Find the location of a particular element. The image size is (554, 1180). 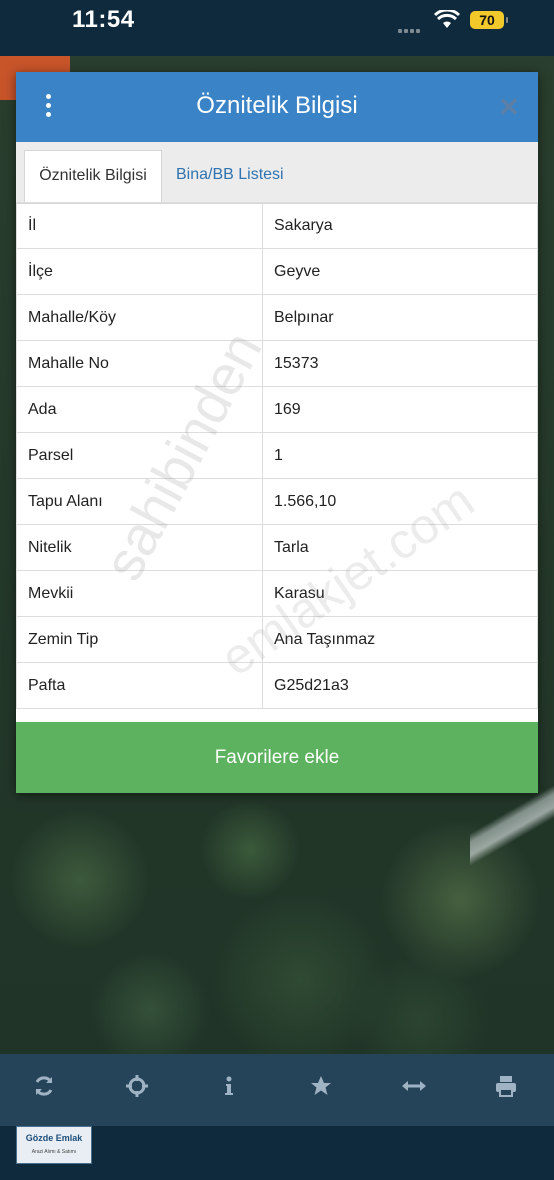

company-logo: Gözde Emlak Arazi Alımı & Satımı is located at coordinates (54, 1145).